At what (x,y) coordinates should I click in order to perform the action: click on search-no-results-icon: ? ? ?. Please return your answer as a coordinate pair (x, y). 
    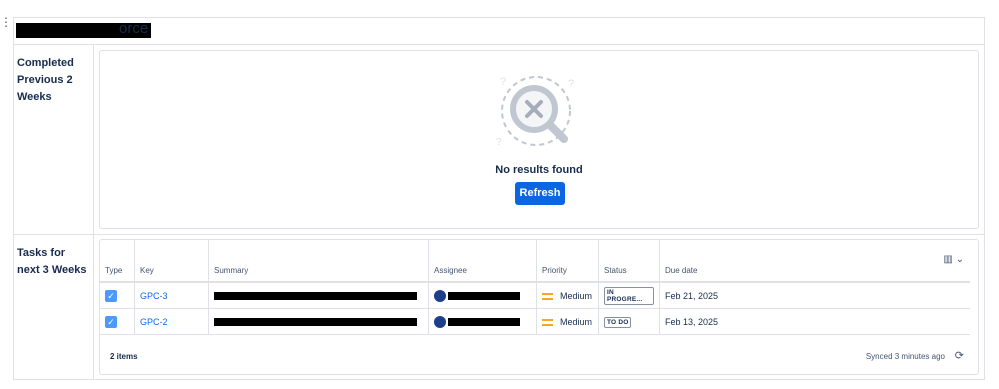
    Looking at the image, I should click on (535, 112).